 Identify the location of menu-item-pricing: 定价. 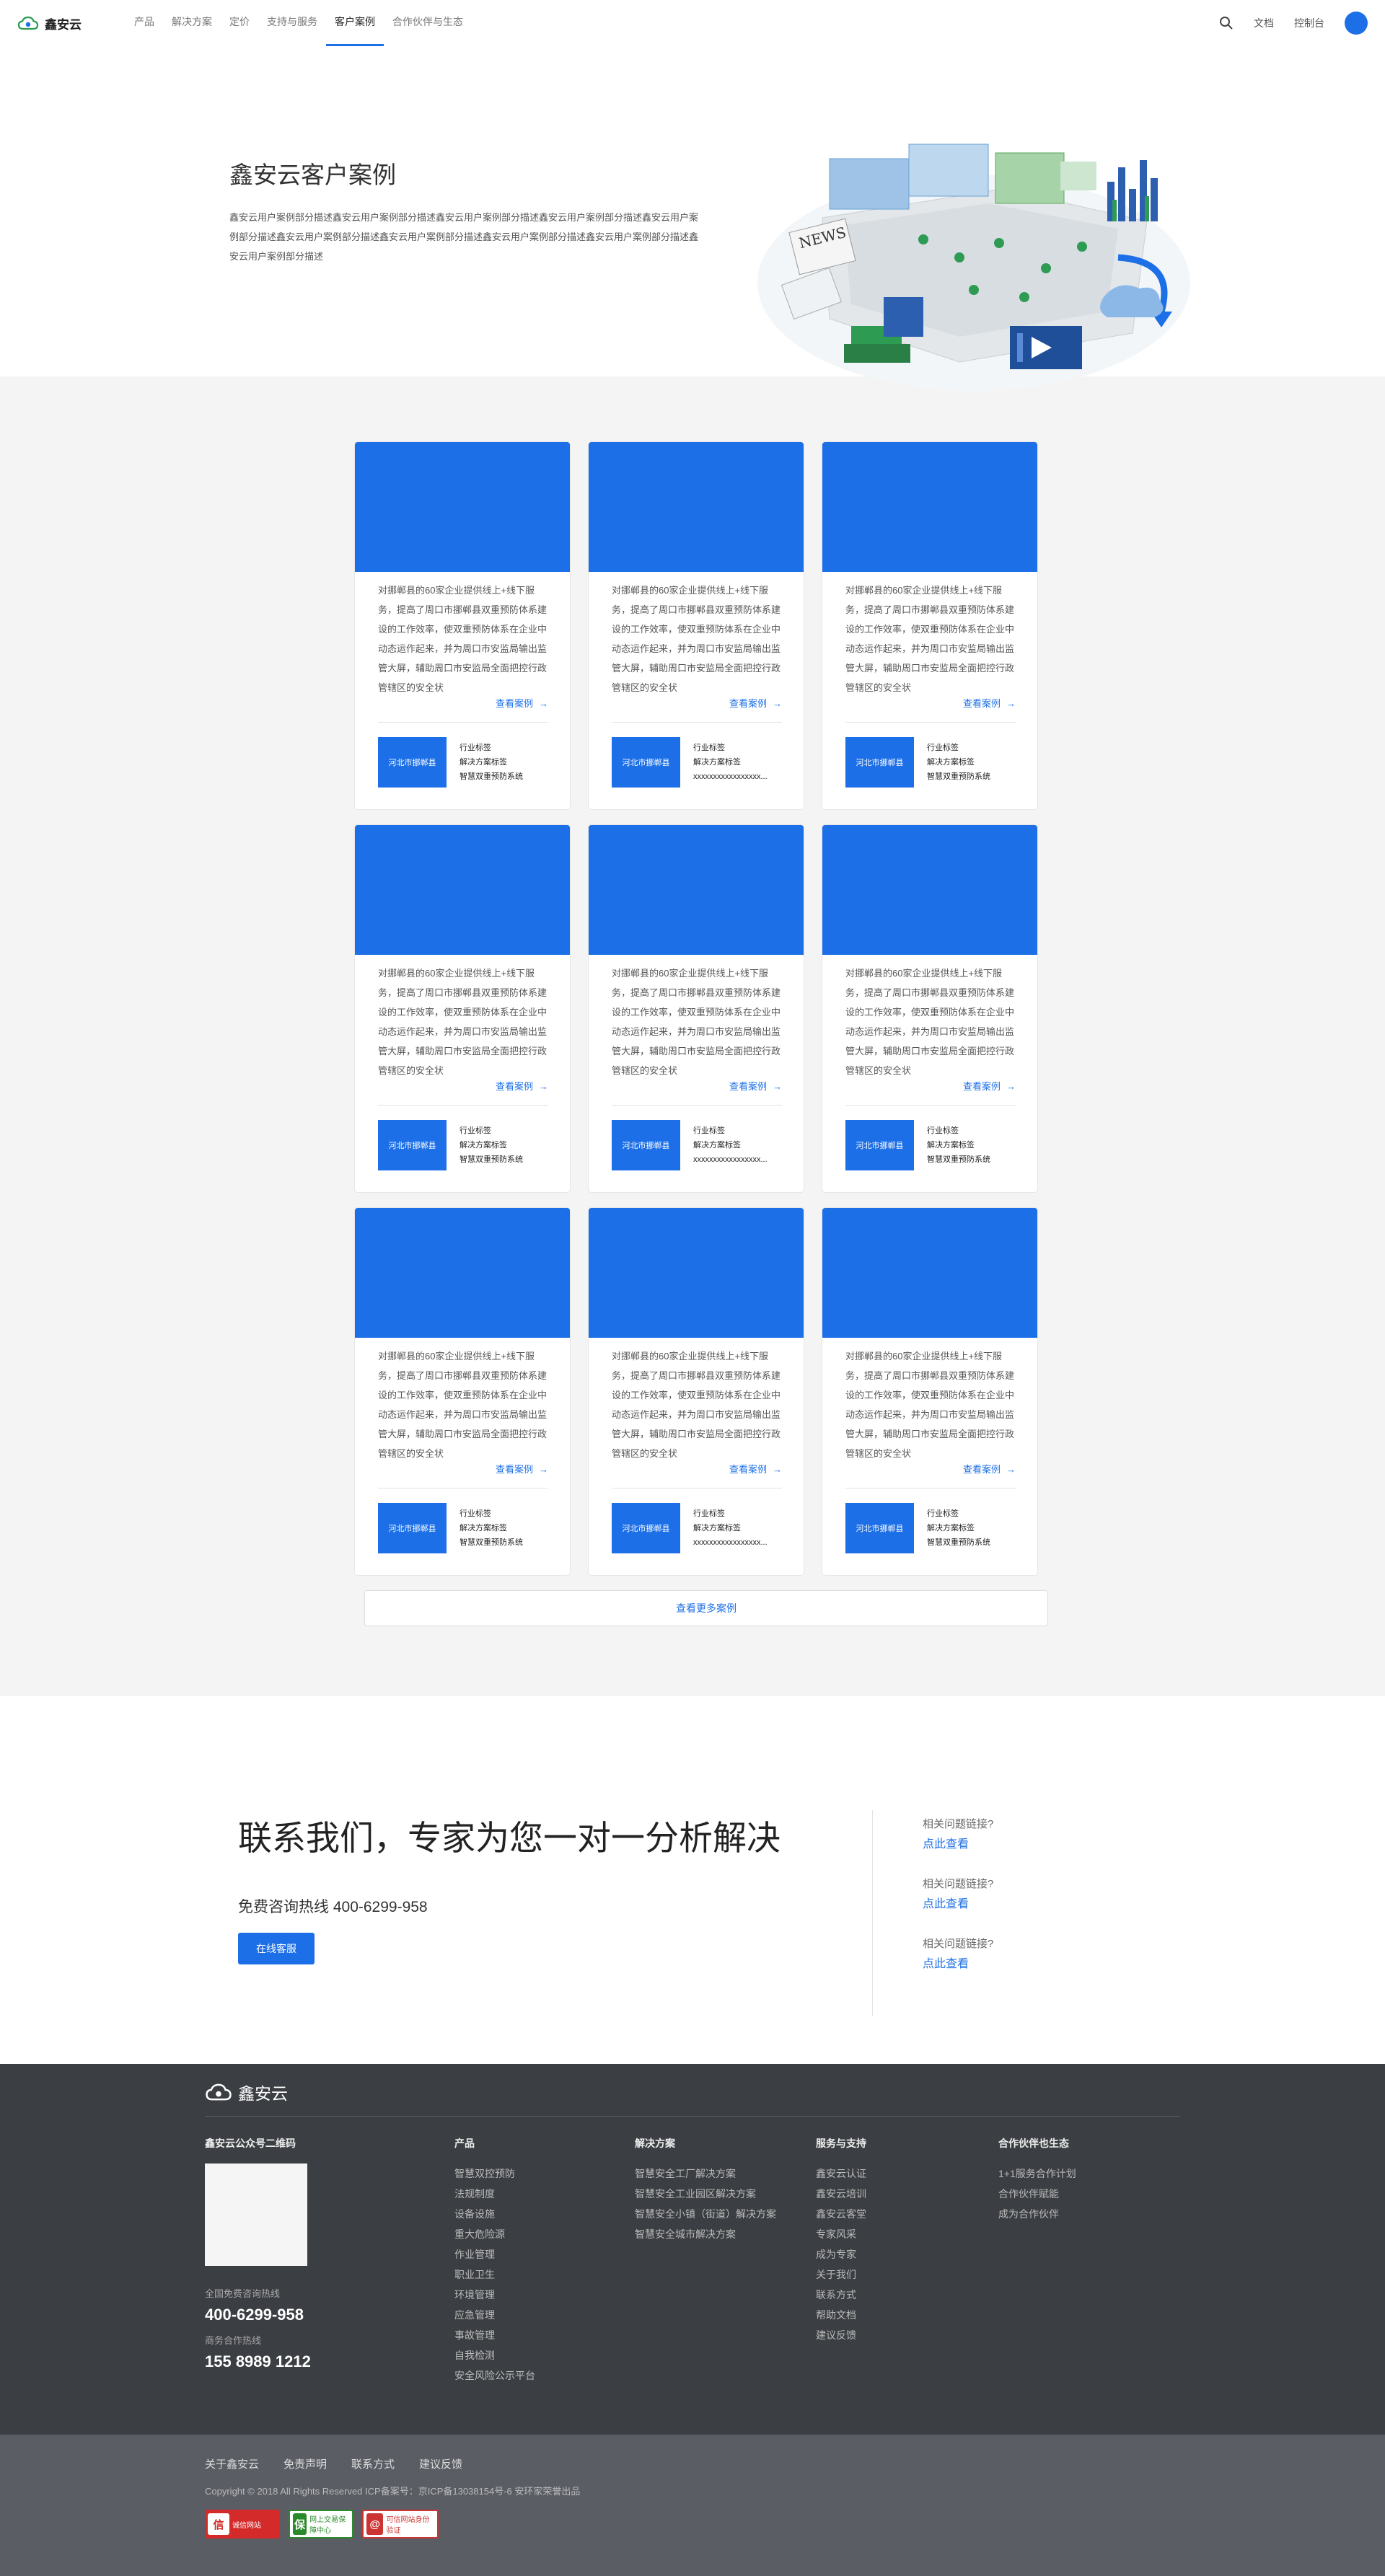
(239, 23).